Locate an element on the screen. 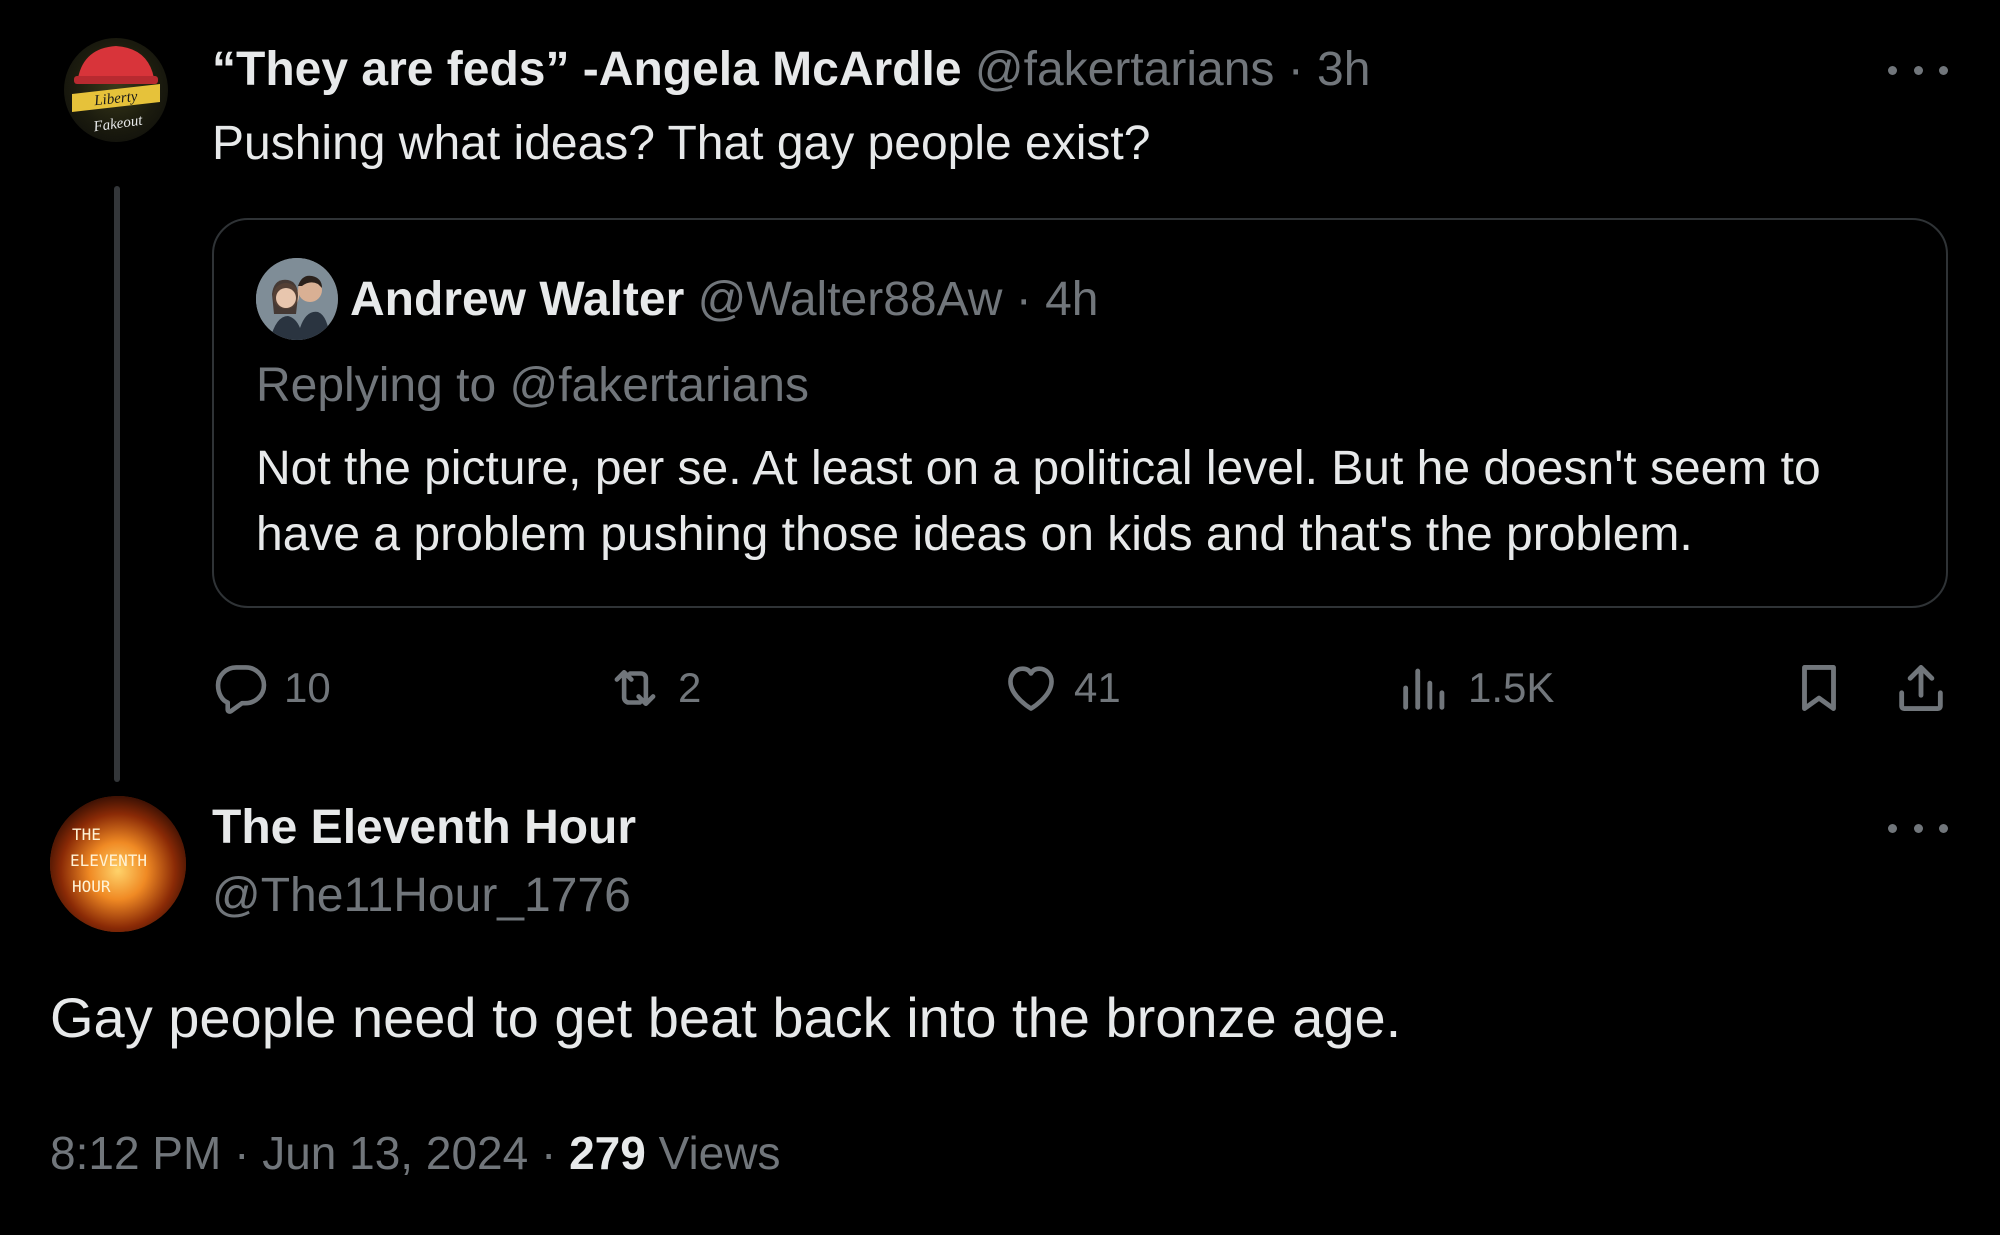 The image size is (2000, 1235). quote-time: 4h is located at coordinates (1071, 299).